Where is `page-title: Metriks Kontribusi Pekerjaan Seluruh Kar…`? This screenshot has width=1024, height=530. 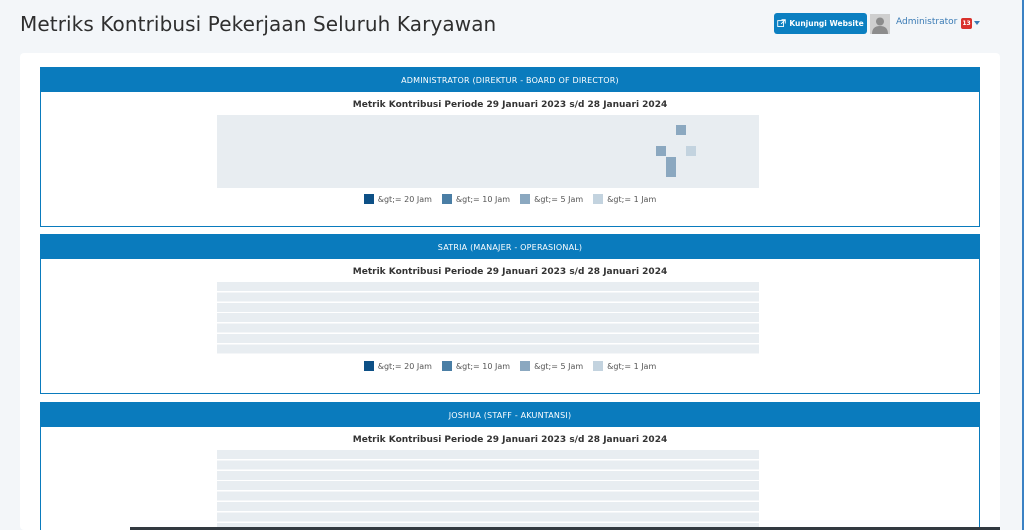
page-title: Metriks Kontribusi Pekerjaan Seluruh Kar… is located at coordinates (258, 24).